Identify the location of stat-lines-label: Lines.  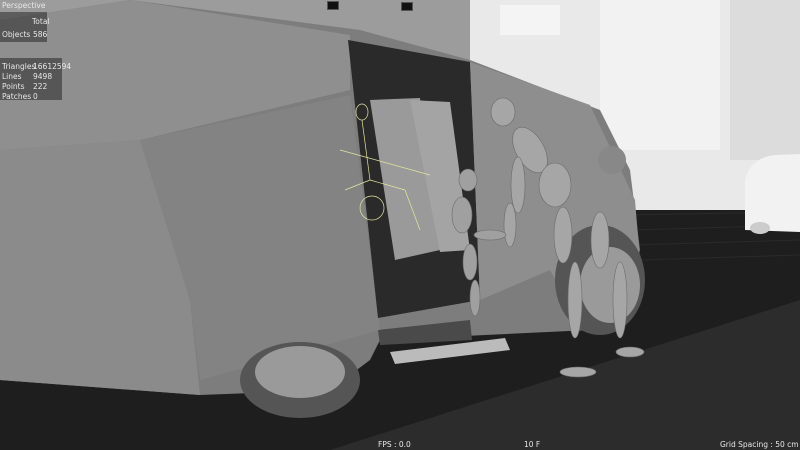
(12, 76).